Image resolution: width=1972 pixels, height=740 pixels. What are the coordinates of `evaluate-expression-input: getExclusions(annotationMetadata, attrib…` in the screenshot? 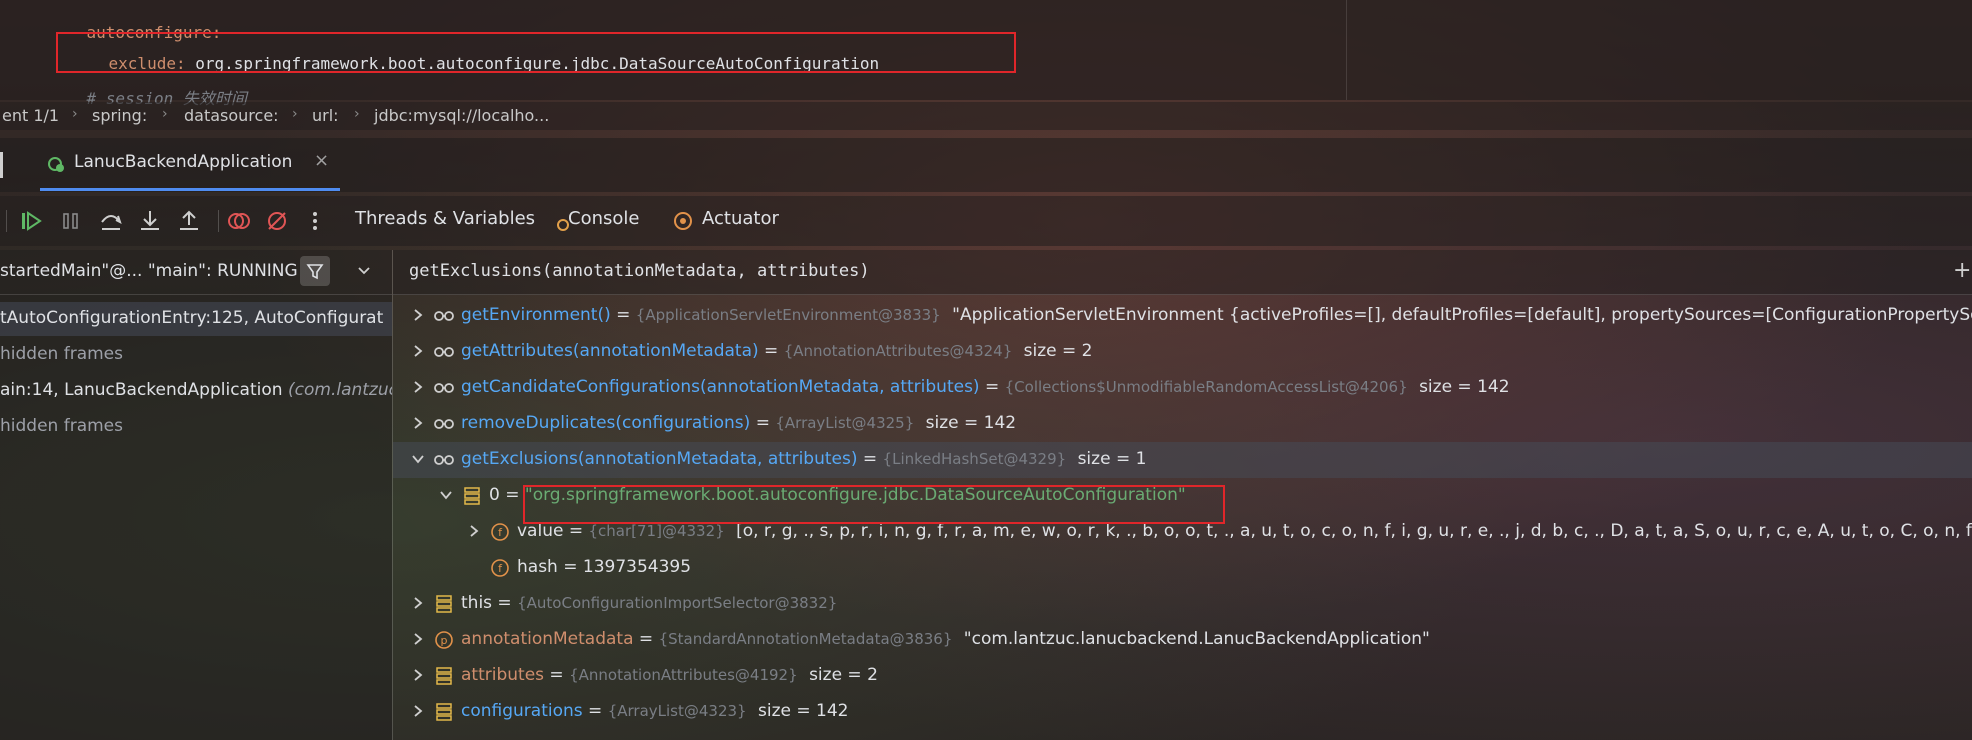 It's located at (639, 271).